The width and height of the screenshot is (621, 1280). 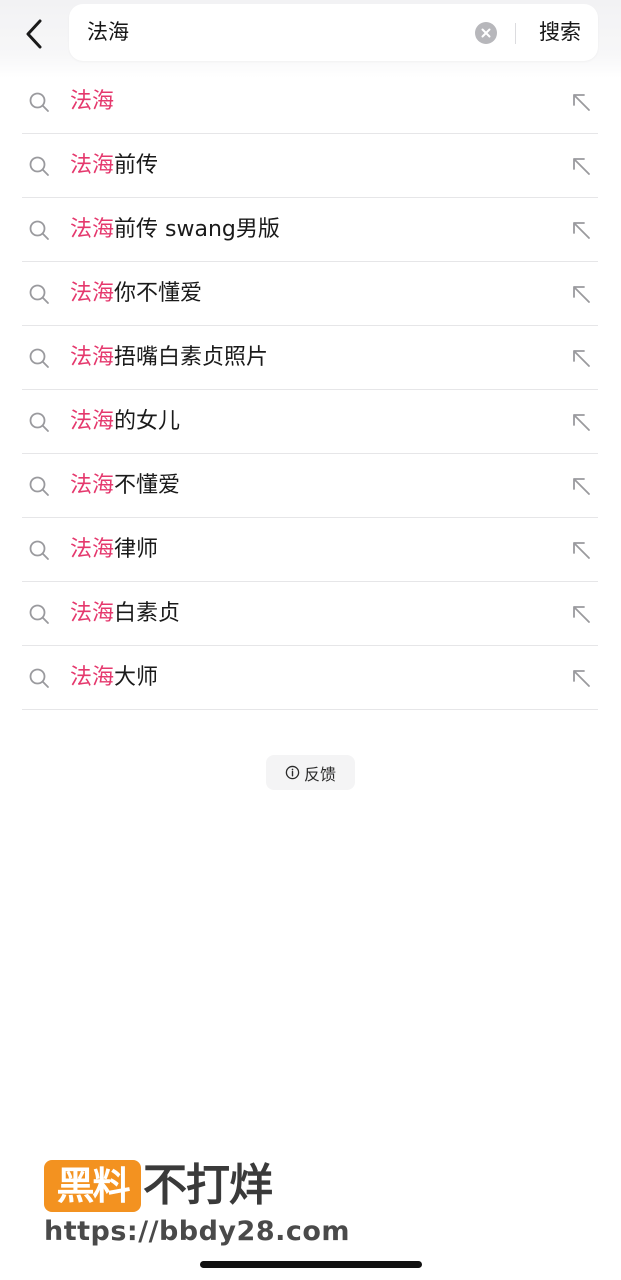 I want to click on suggestion-text: 法海律师, so click(x=114, y=550).